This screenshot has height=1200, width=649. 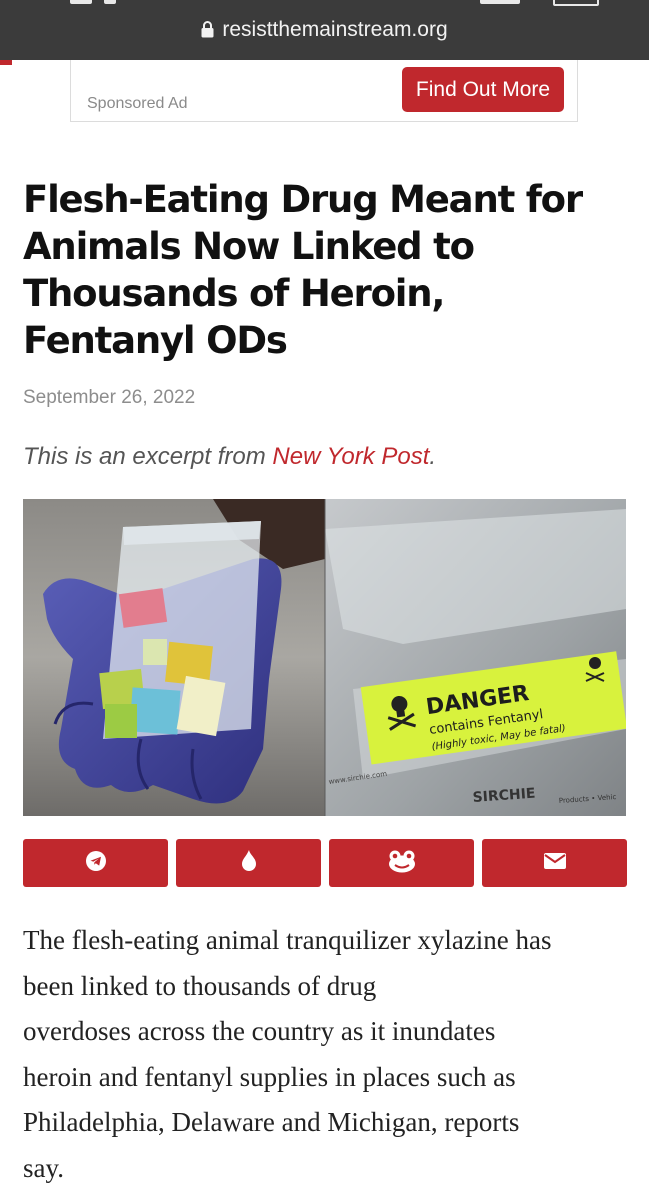 What do you see at coordinates (576, 3) in the screenshot?
I see `battery-icon` at bounding box center [576, 3].